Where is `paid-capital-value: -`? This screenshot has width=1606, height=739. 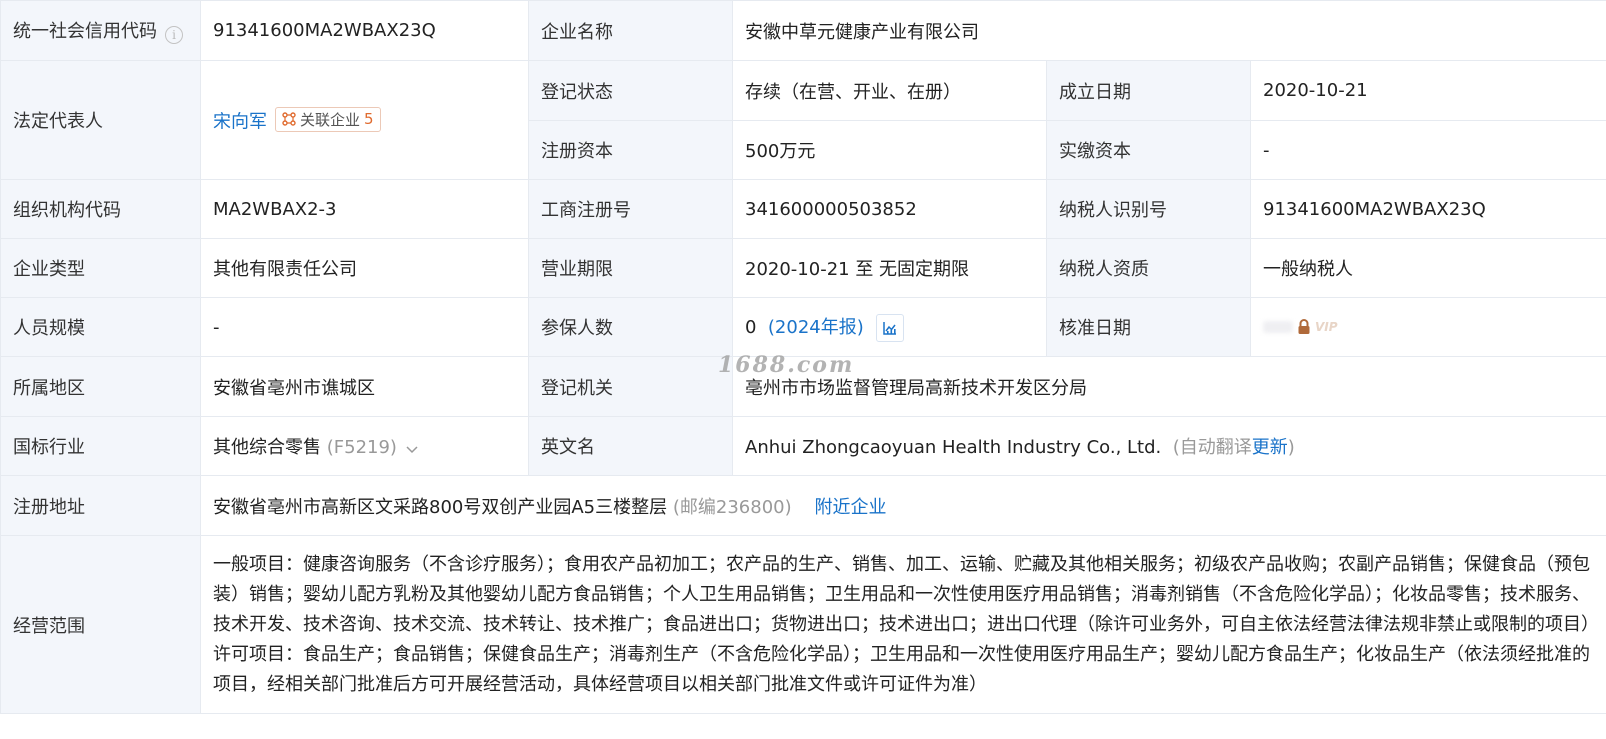 paid-capital-value: - is located at coordinates (1427, 150).